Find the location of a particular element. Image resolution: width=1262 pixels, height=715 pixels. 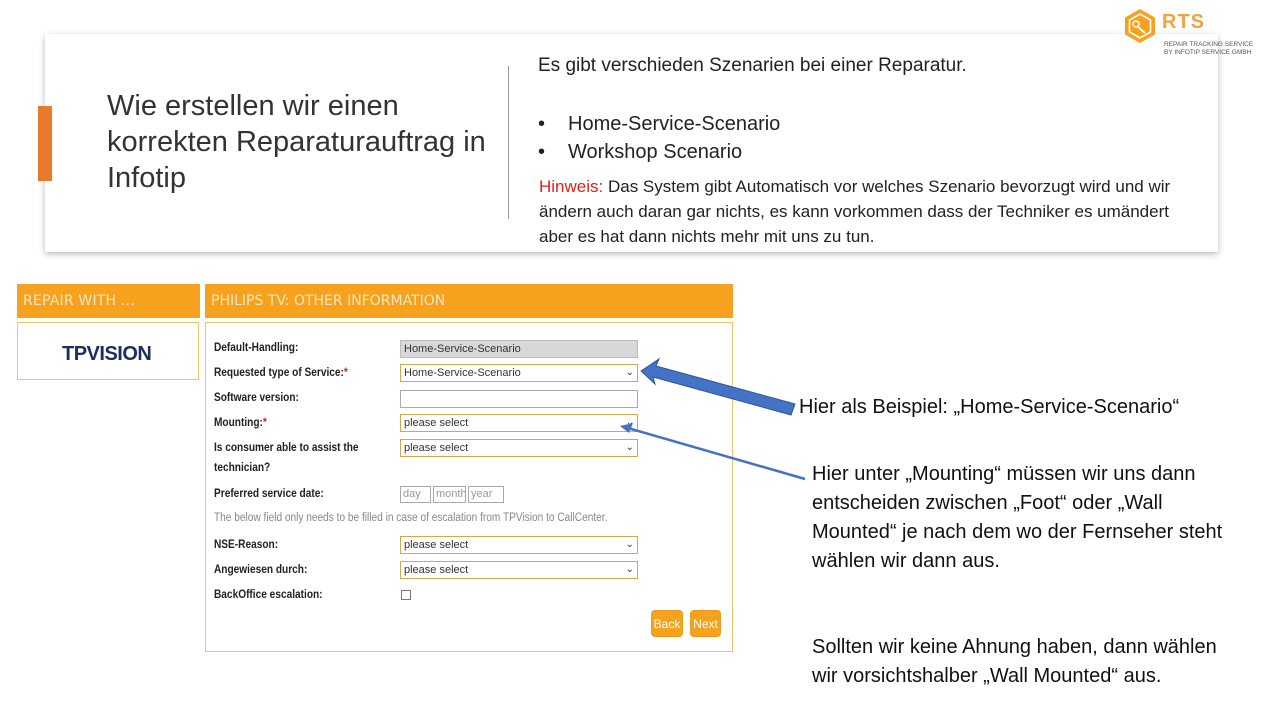

service-type-label: Requested type of Service:* is located at coordinates (281, 373).